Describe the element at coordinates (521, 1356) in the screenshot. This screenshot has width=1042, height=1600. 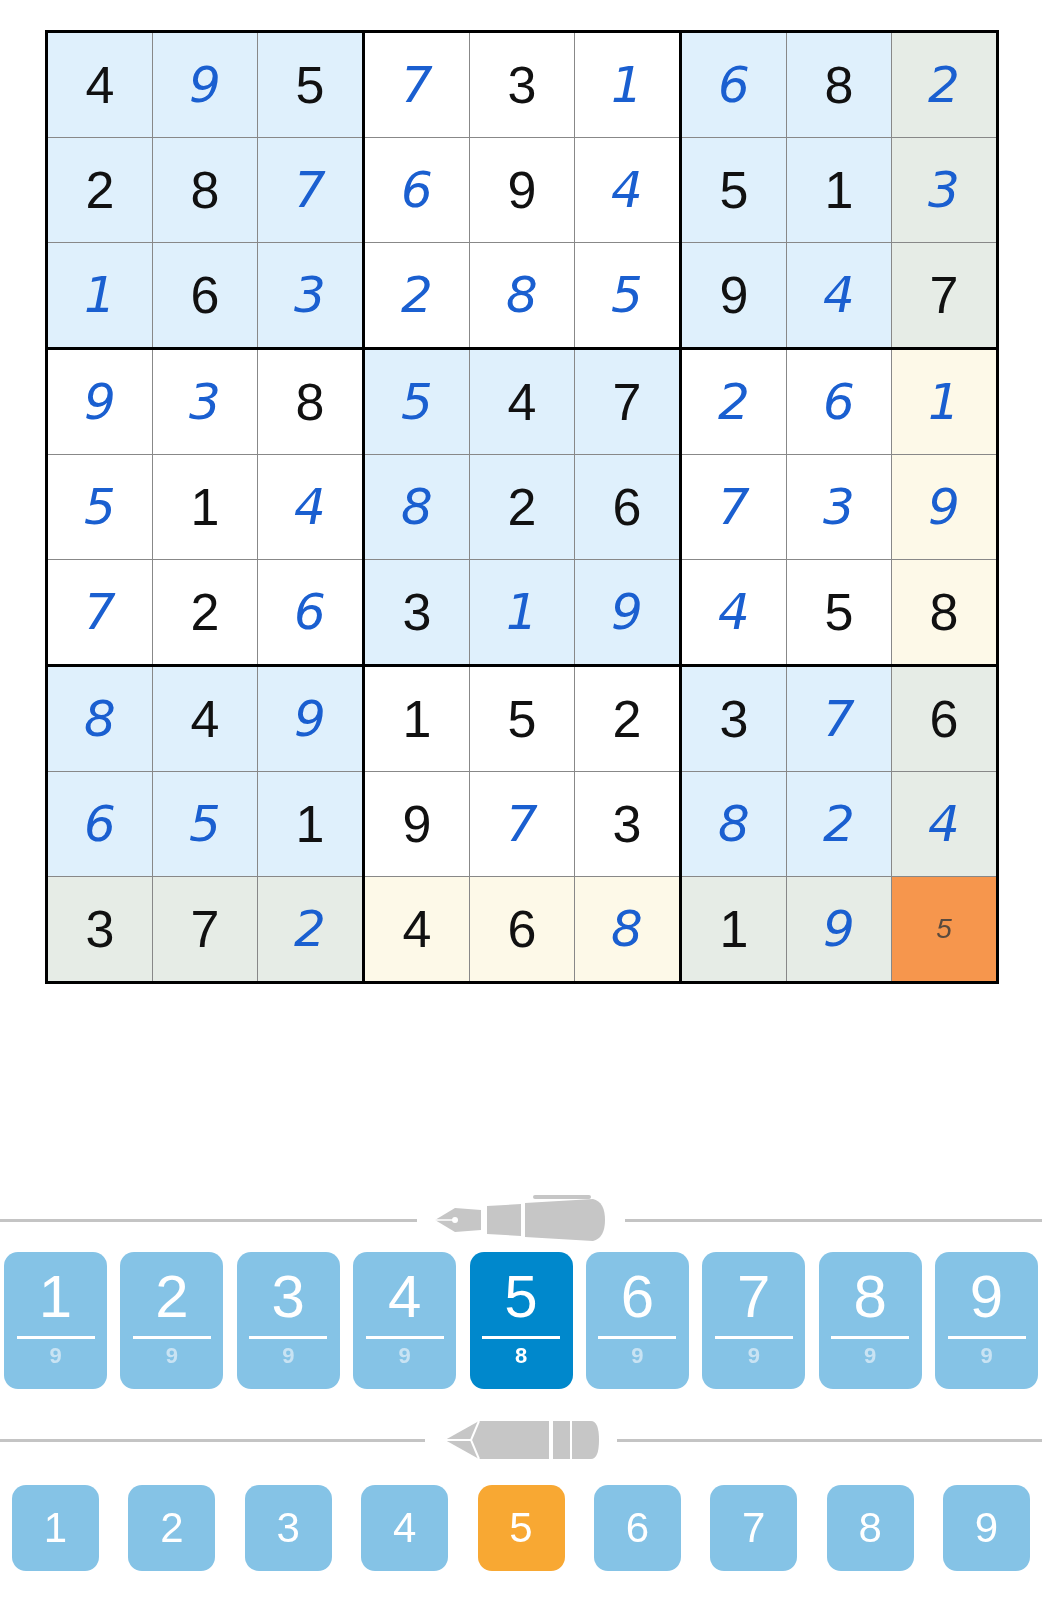
I see `remaining-count: 8` at that location.